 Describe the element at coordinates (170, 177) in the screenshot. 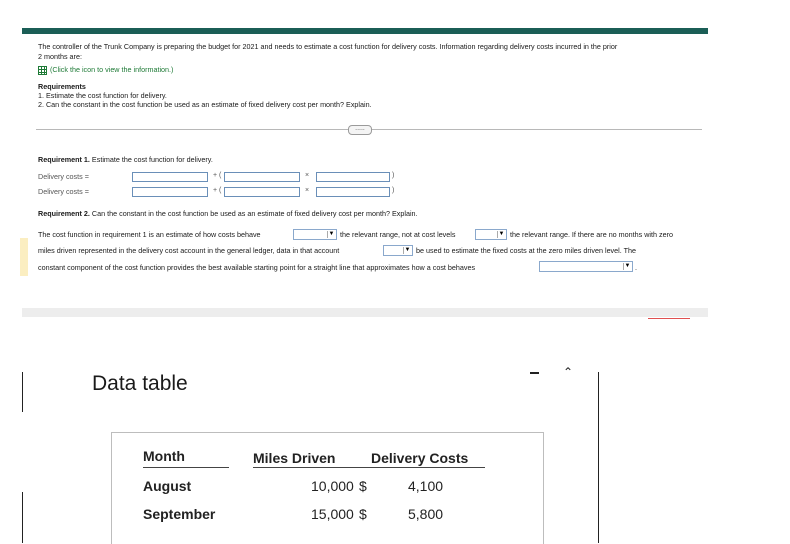

I see `constant-input-row1` at that location.